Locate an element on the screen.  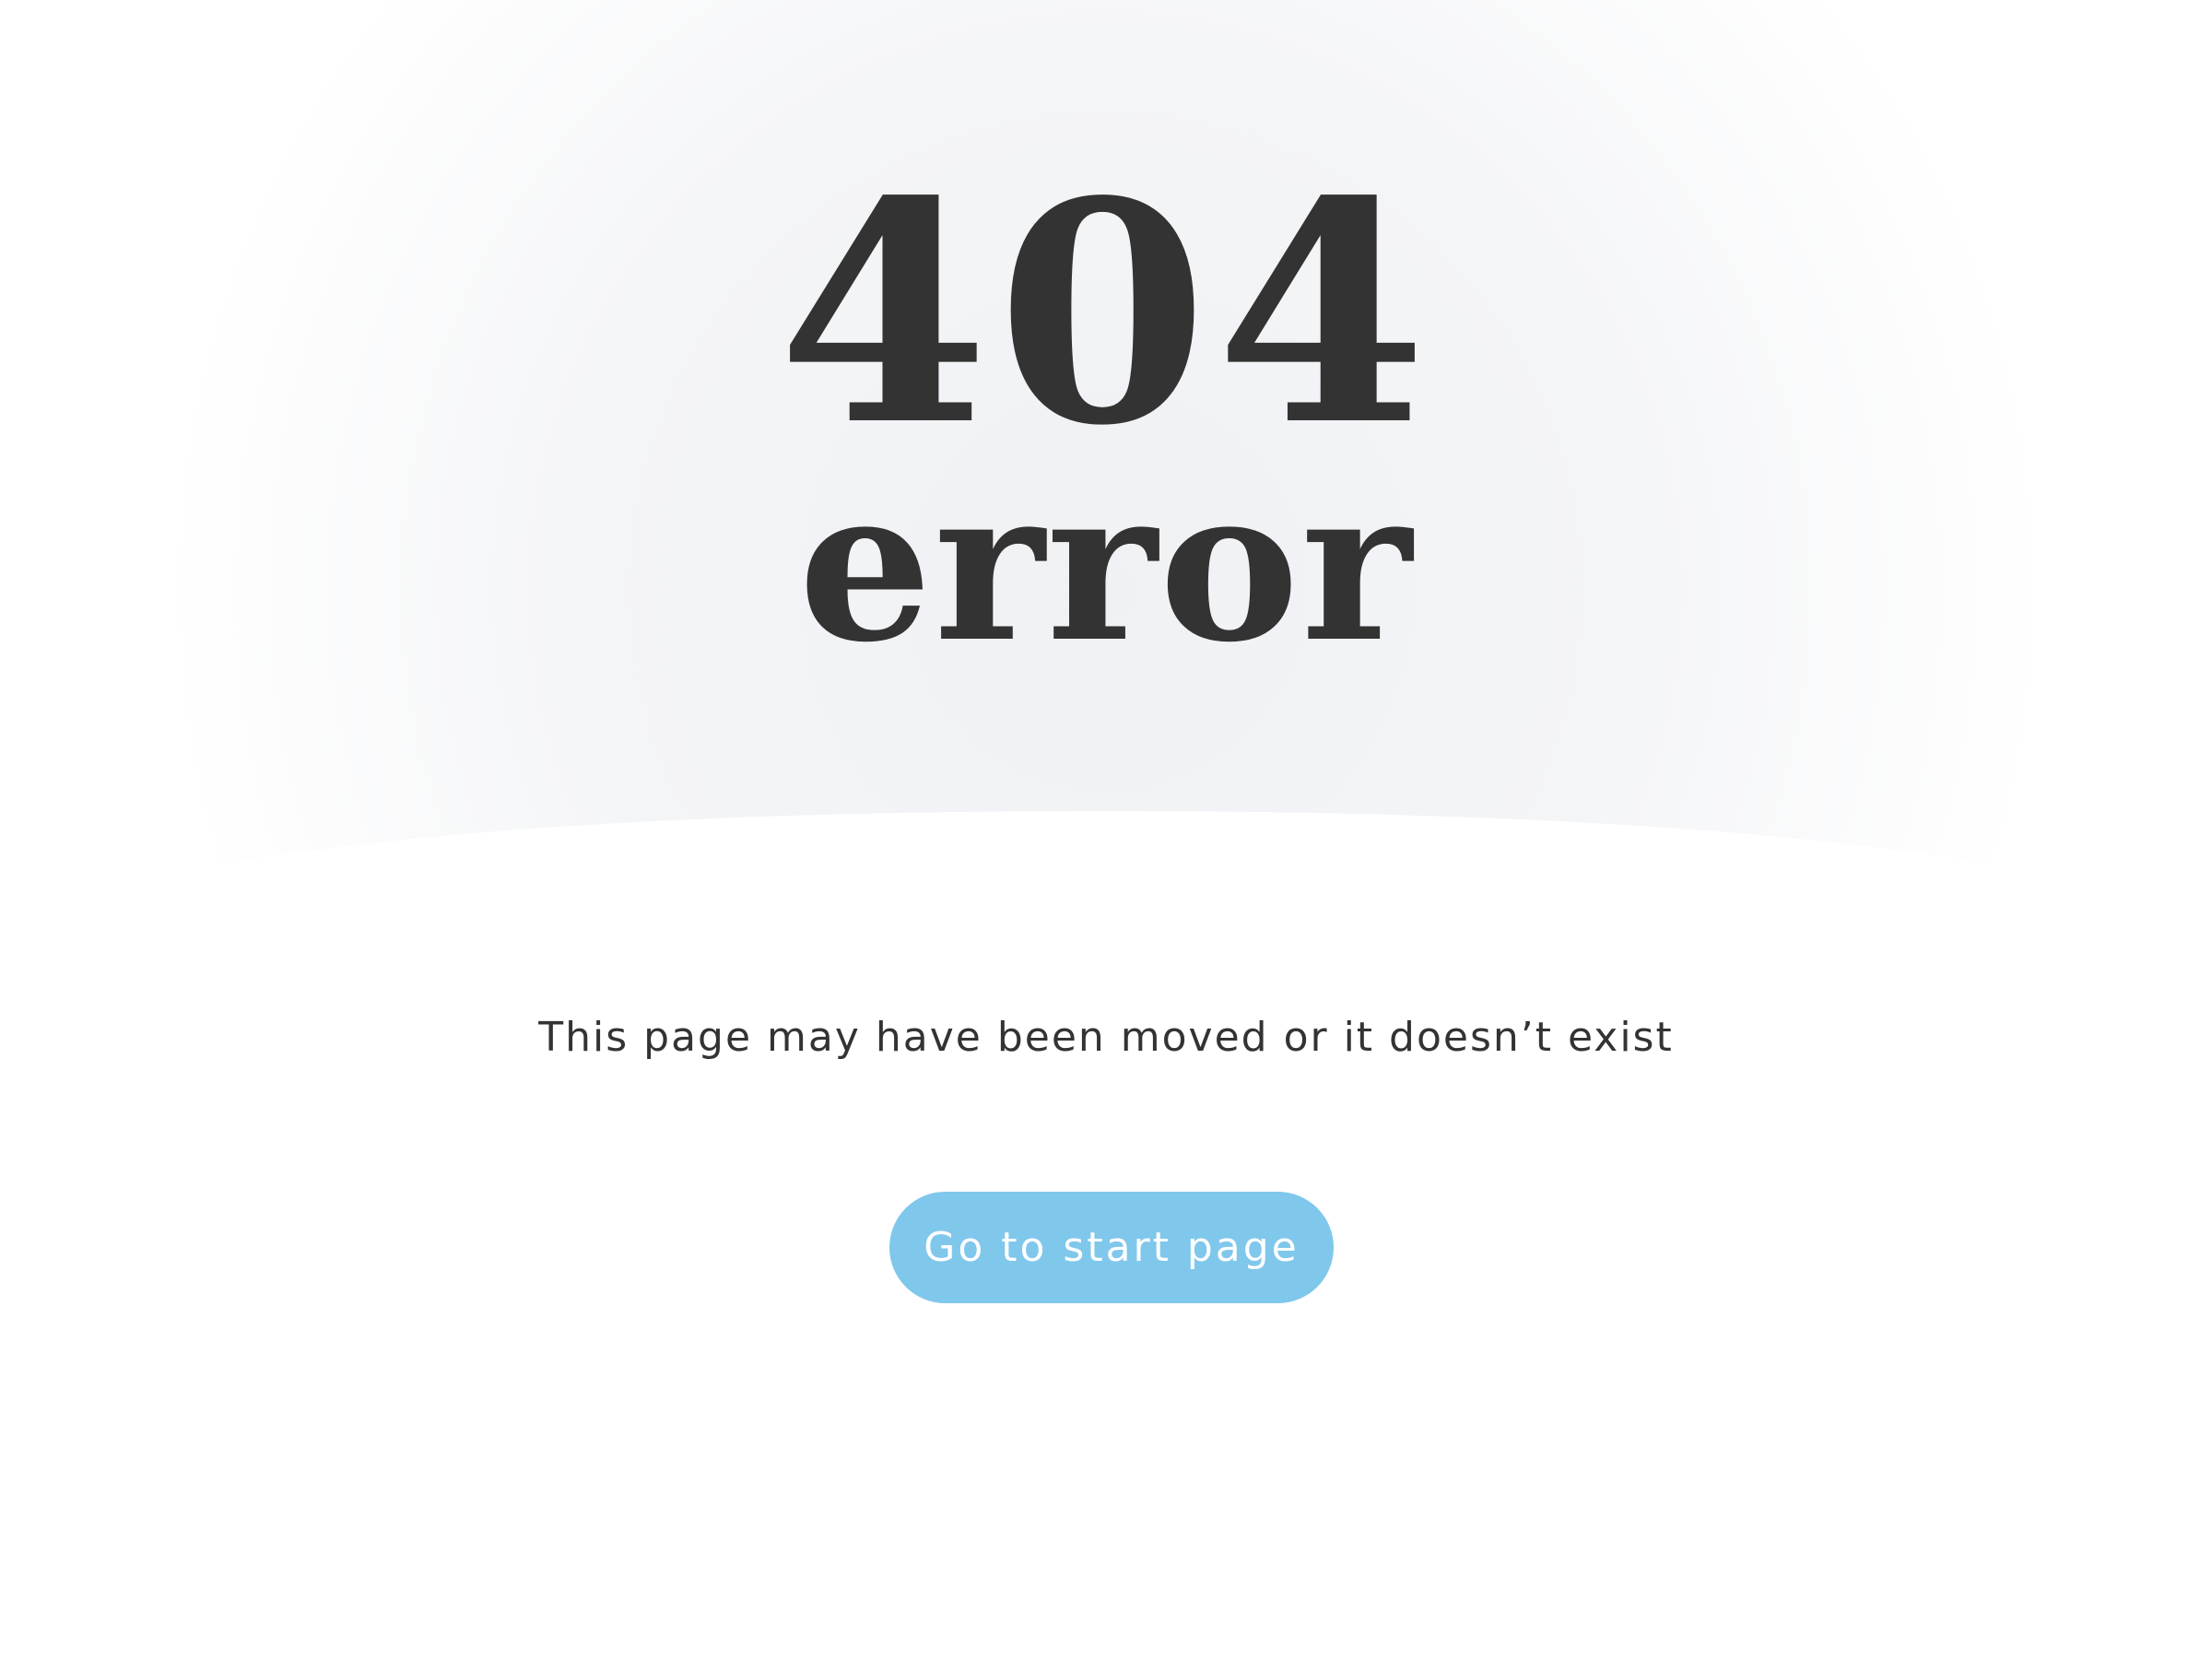
go-to-start-page-button: Go to start page is located at coordinates (1111, 1247).